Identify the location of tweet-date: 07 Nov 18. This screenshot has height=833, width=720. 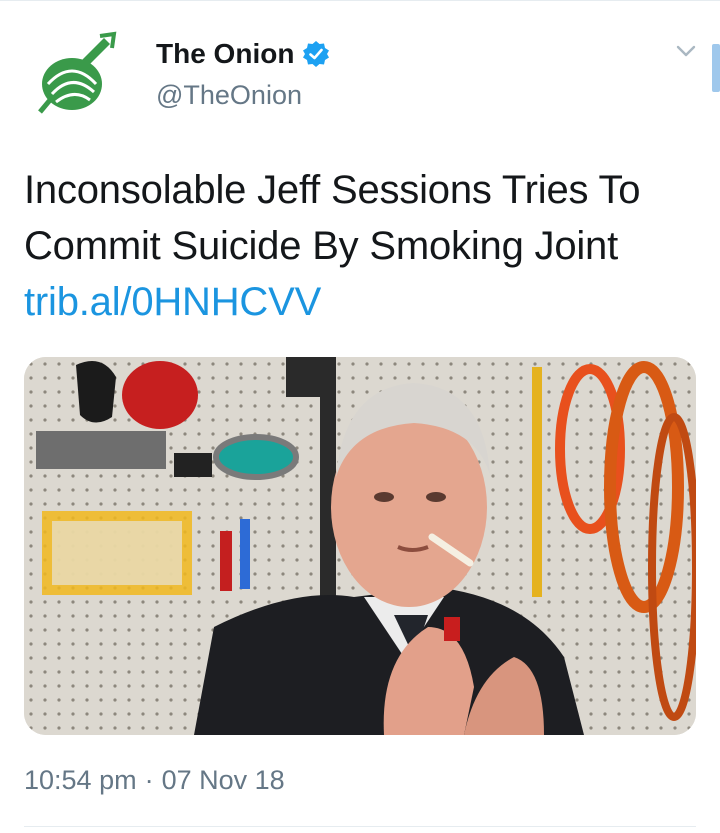
(223, 780).